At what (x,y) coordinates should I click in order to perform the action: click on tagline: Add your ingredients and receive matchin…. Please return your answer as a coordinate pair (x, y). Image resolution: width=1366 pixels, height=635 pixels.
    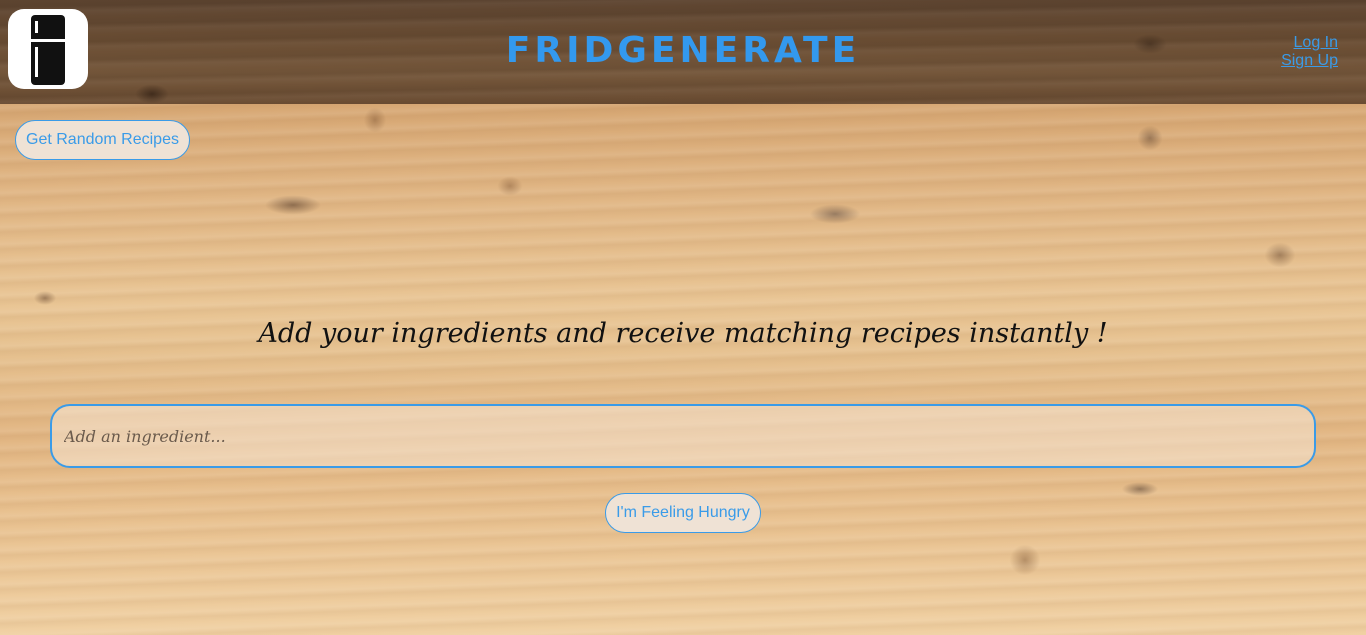
    Looking at the image, I should click on (683, 333).